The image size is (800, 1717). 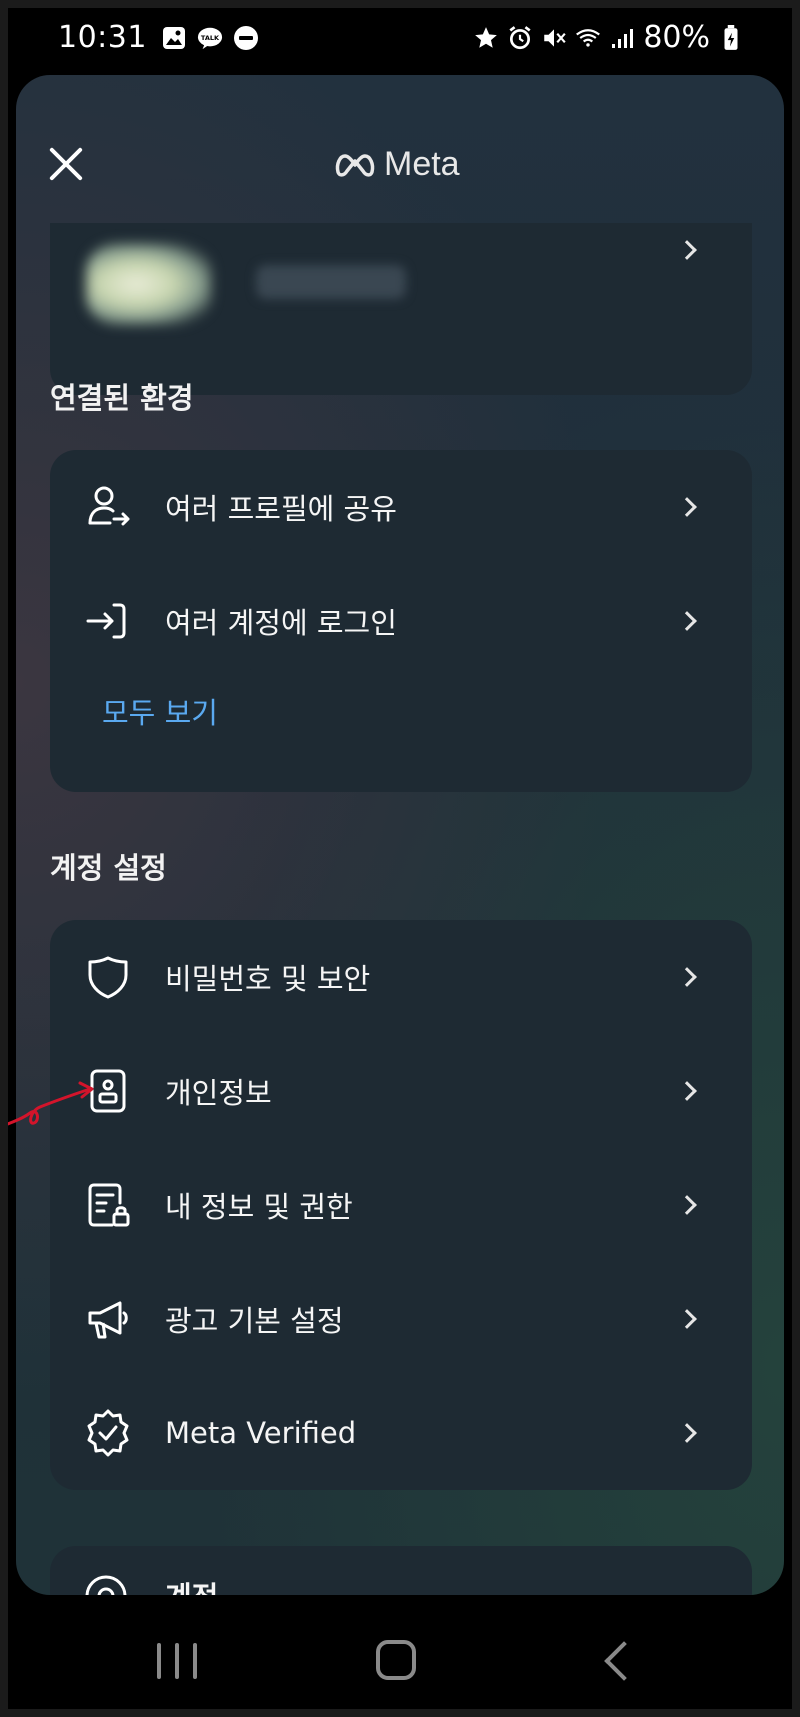 I want to click on menu-item-password-security: 비밀번호 및 보안, so click(x=401, y=977).